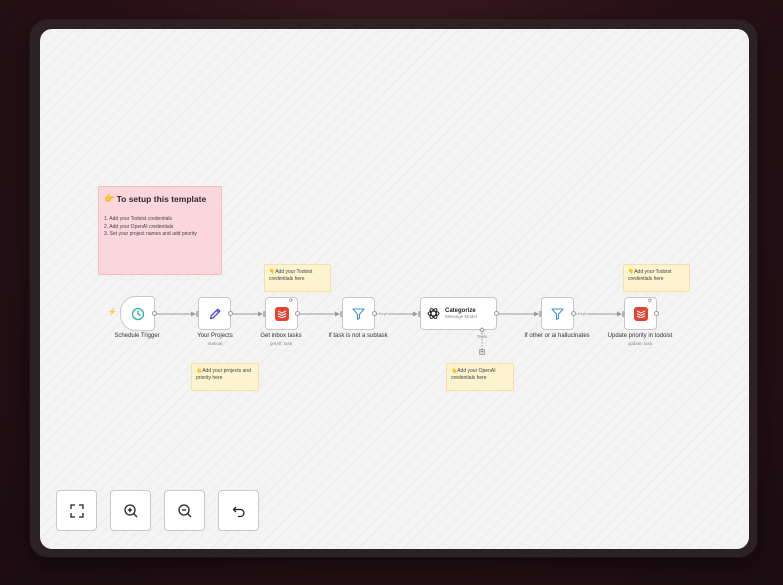  What do you see at coordinates (640, 343) in the screenshot?
I see `update-priority-sub: update: task` at bounding box center [640, 343].